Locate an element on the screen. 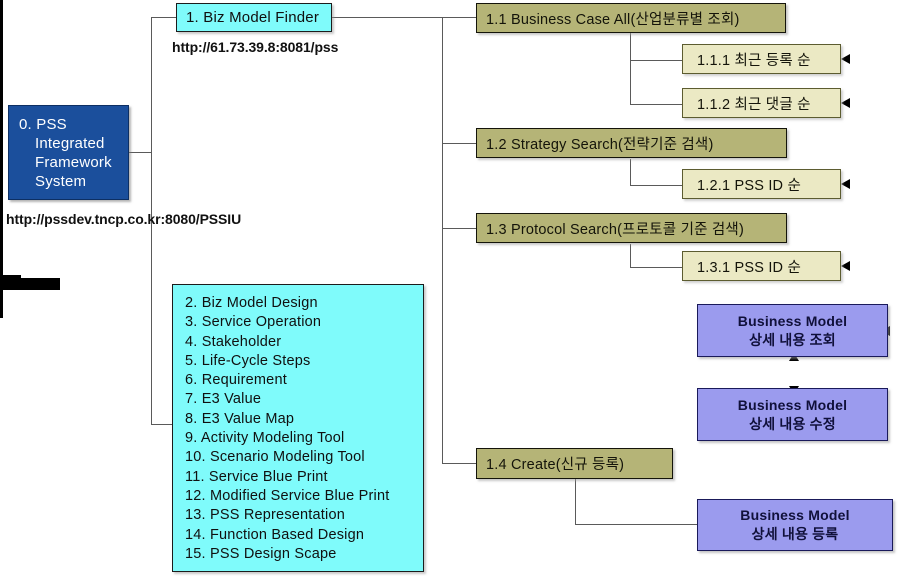 This screenshot has width=914, height=576. list-item: 7. E3 Value is located at coordinates (223, 399).